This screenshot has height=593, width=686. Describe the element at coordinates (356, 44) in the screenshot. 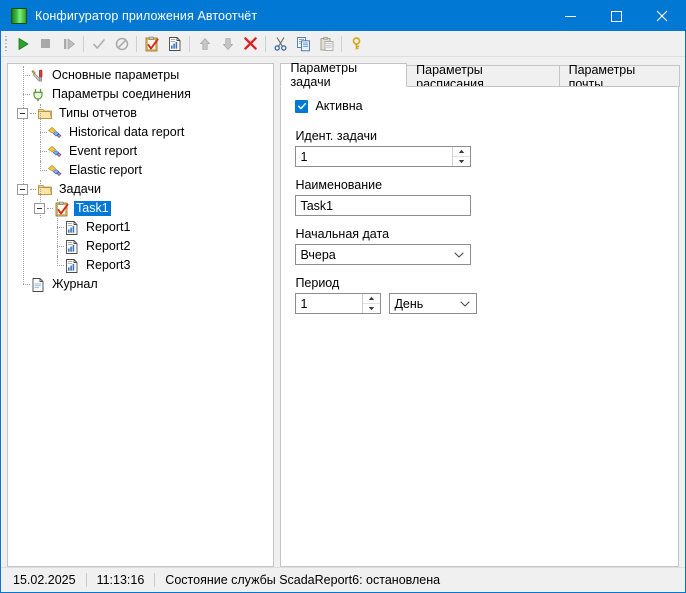

I see `key-button` at that location.